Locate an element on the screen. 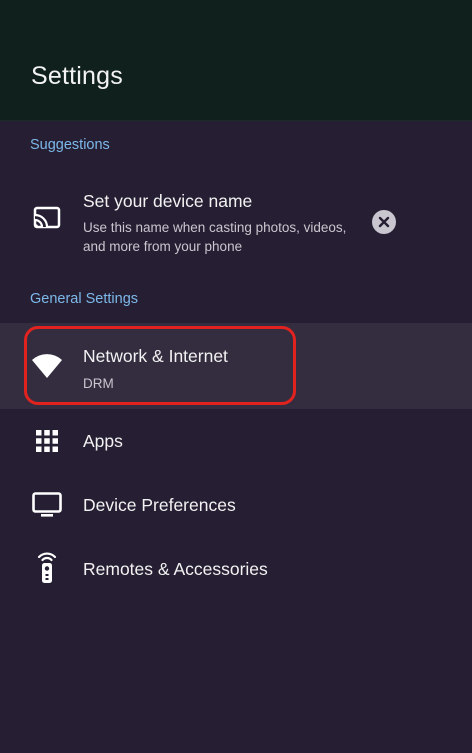 This screenshot has width=472, height=753. selection-highlight is located at coordinates (160, 365).